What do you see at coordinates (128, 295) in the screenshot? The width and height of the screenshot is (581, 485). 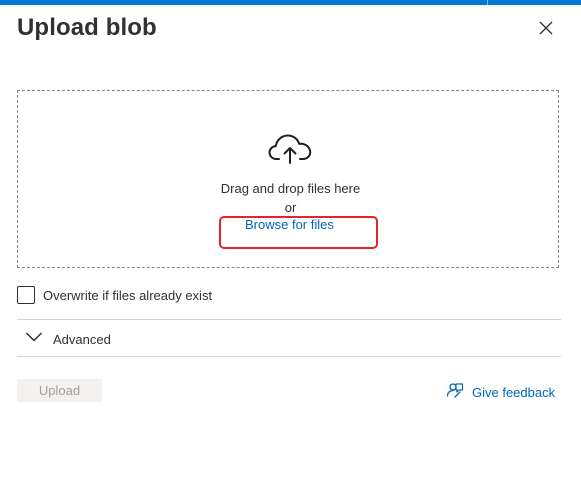 I see `overwrite-label: Overwrite if files already exist` at bounding box center [128, 295].